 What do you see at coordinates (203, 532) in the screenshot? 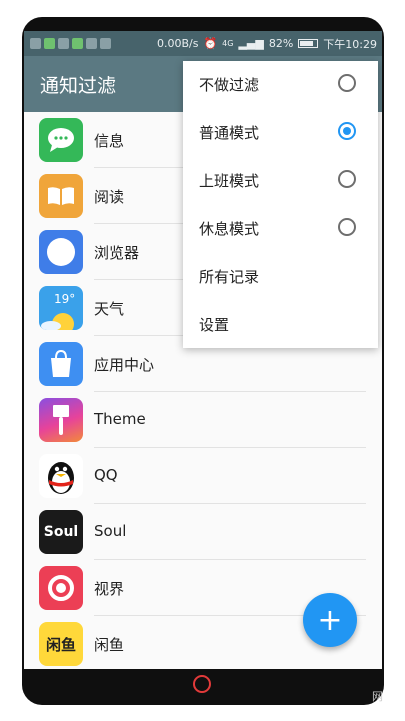
I see `list-item: Soul Soul` at bounding box center [203, 532].